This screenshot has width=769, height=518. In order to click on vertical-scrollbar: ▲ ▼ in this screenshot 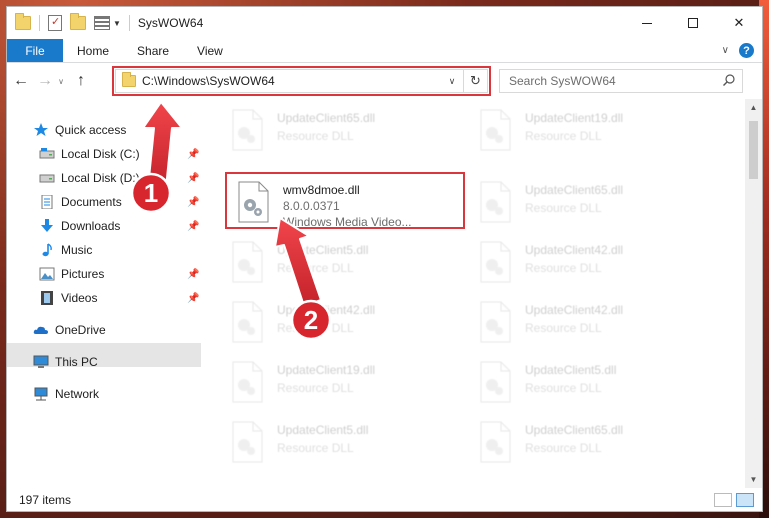, I will do `click(753, 293)`.